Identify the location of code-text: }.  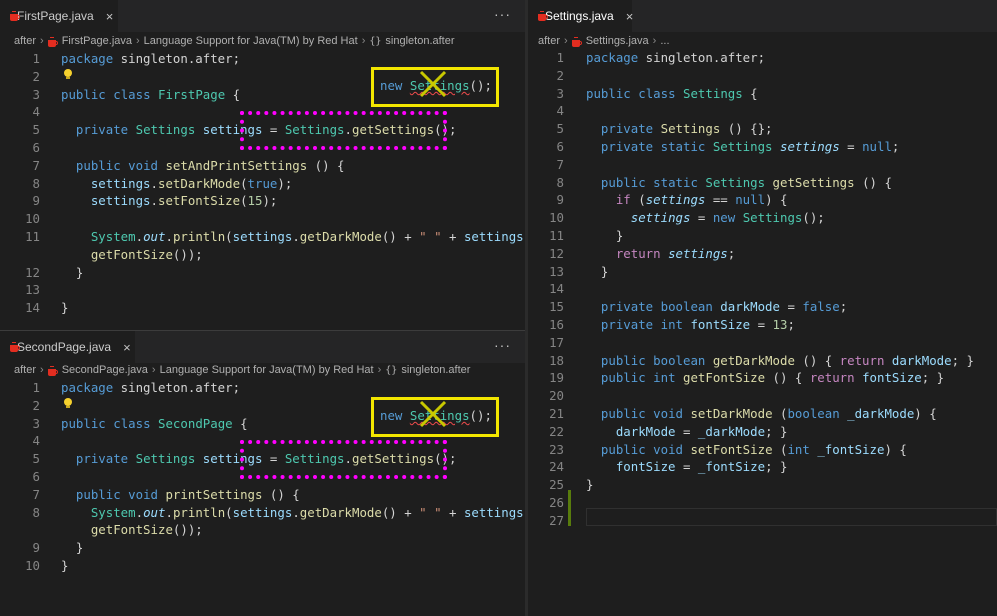
(64, 566).